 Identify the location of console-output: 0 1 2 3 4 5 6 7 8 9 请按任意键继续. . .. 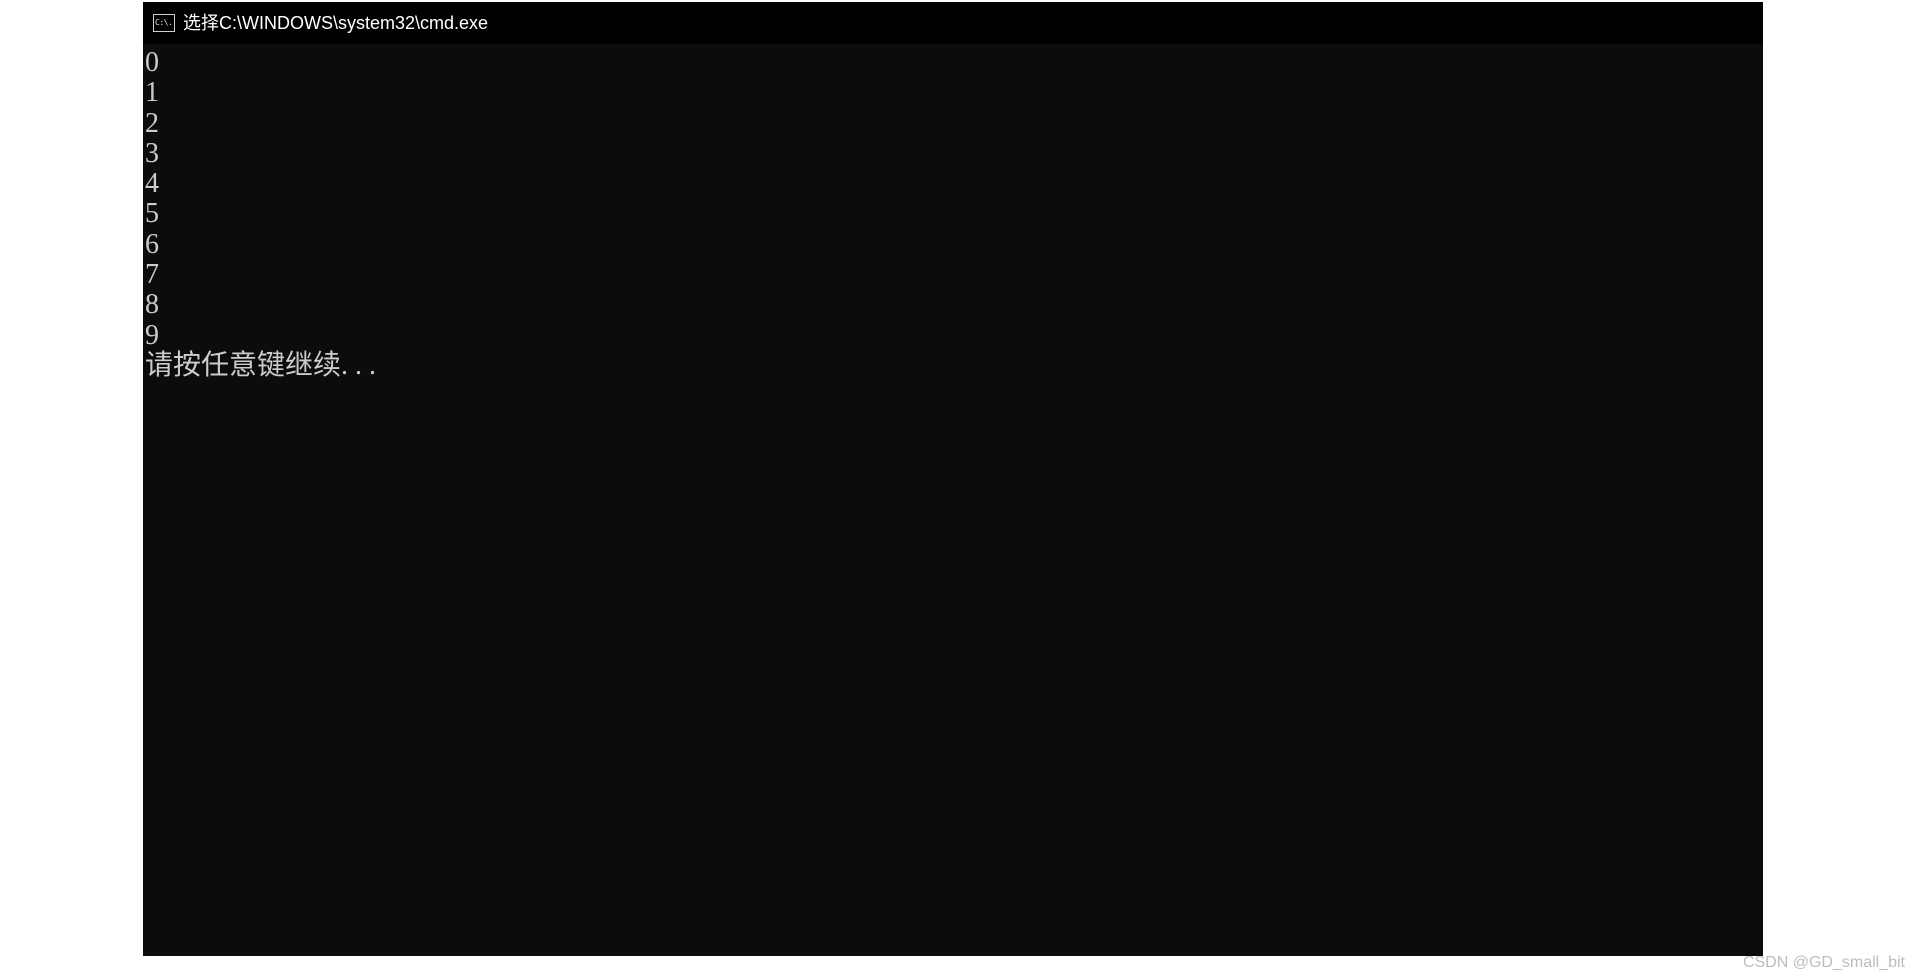
(261, 214).